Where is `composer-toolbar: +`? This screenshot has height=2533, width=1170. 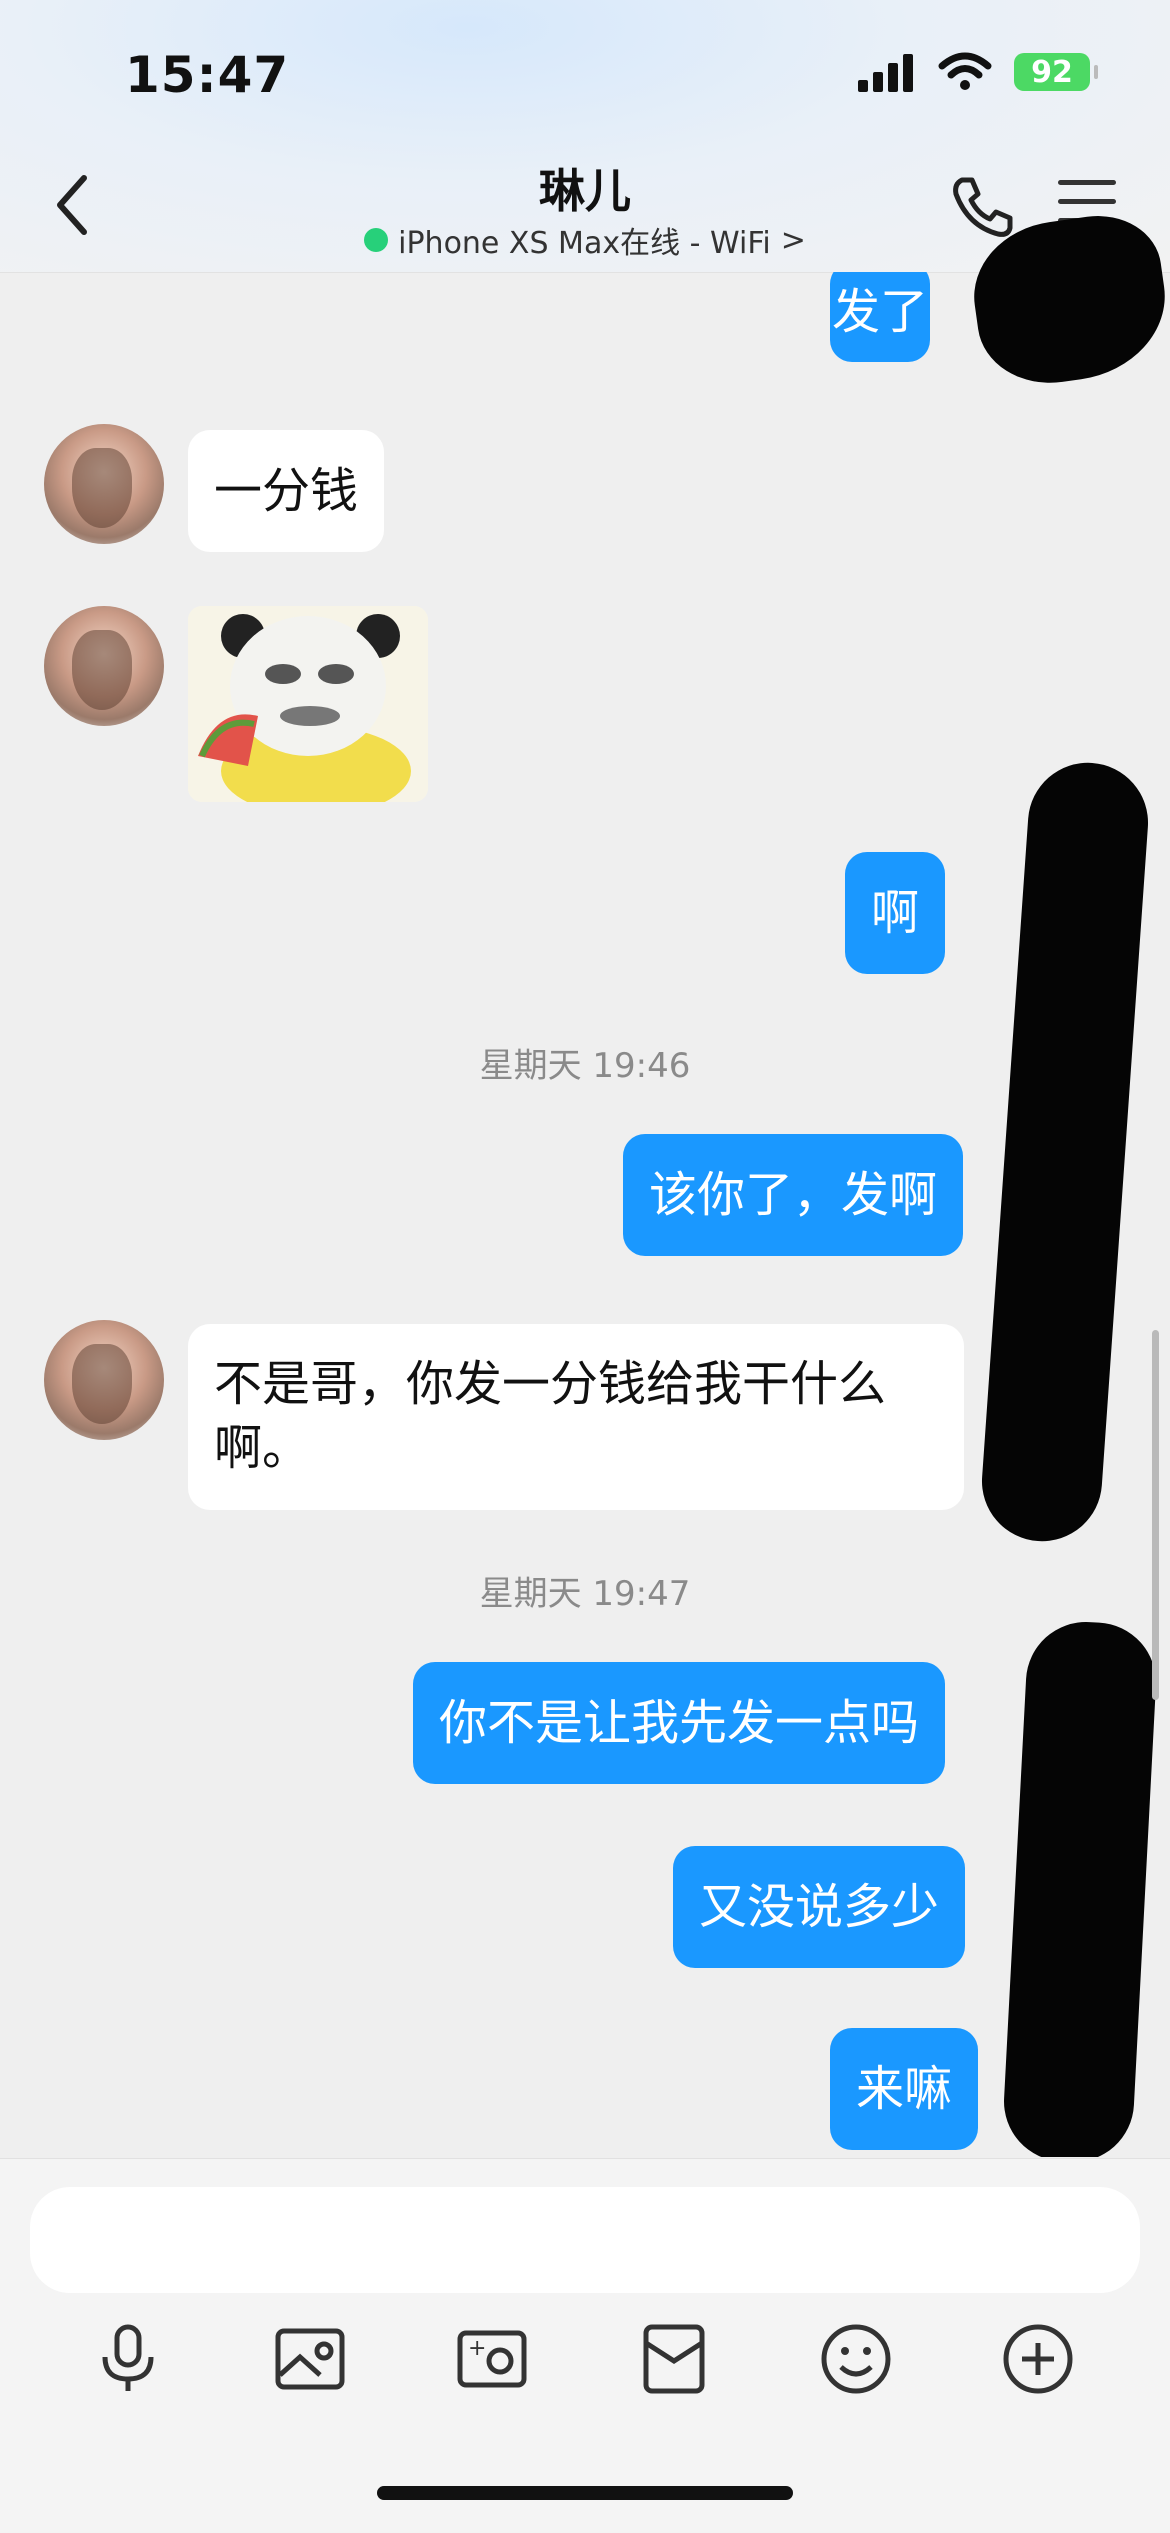 composer-toolbar: + is located at coordinates (585, 2369).